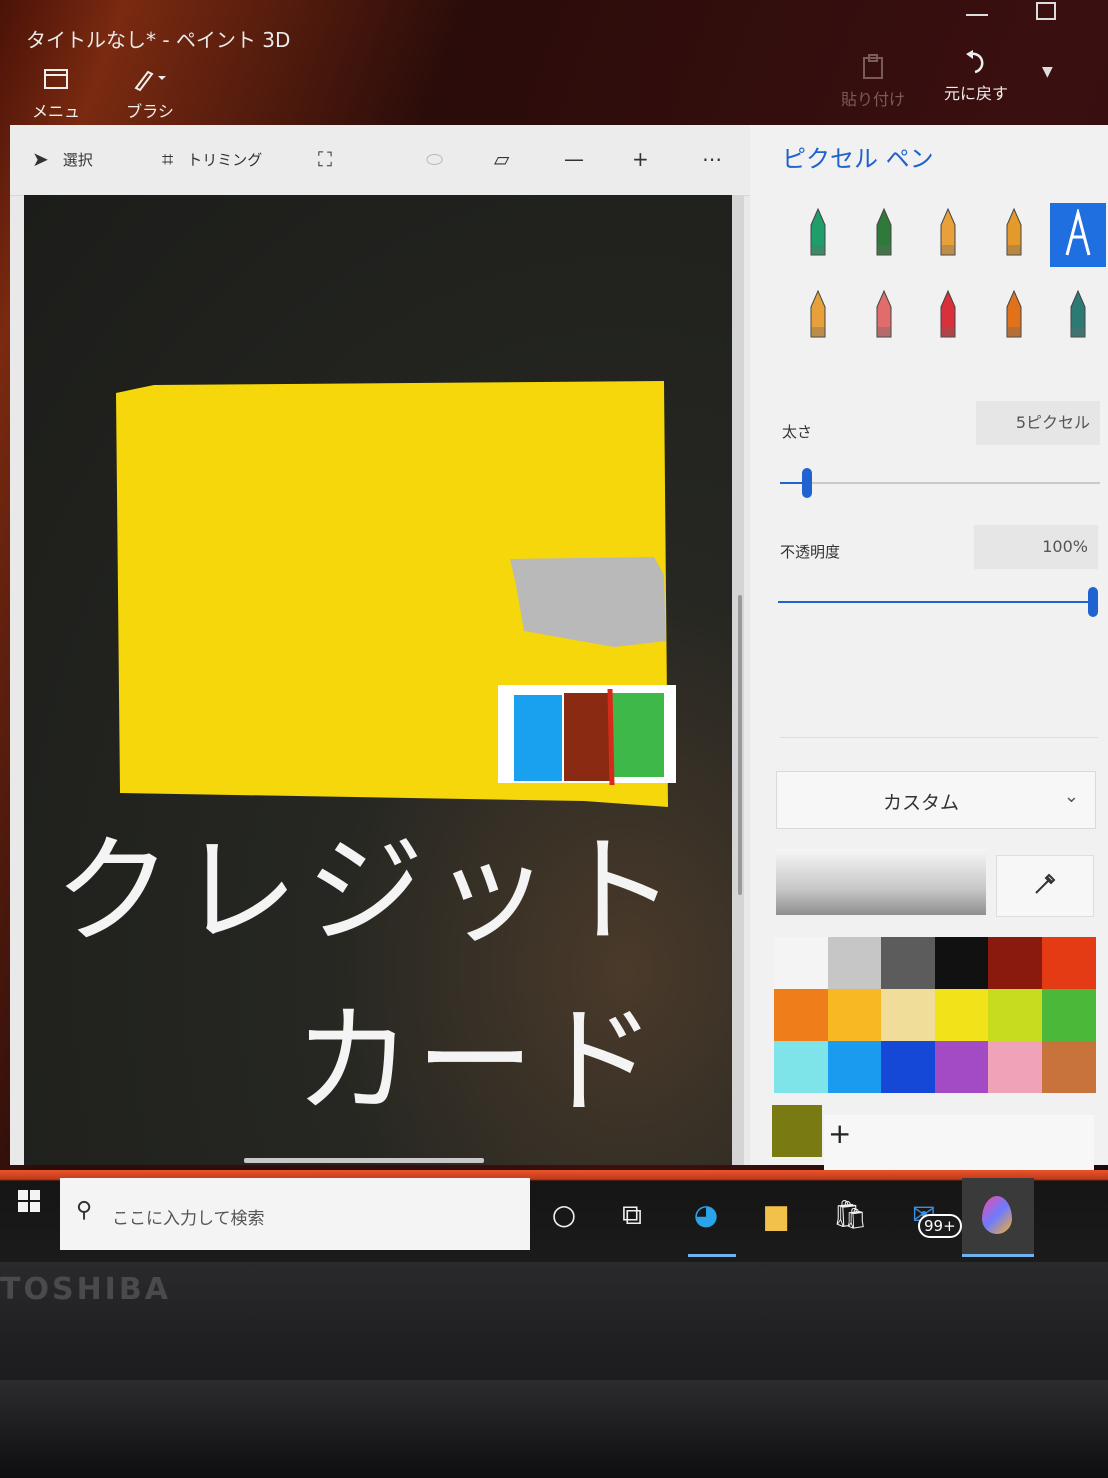  What do you see at coordinates (1093, 602) in the screenshot?
I see `opacity-thumb` at bounding box center [1093, 602].